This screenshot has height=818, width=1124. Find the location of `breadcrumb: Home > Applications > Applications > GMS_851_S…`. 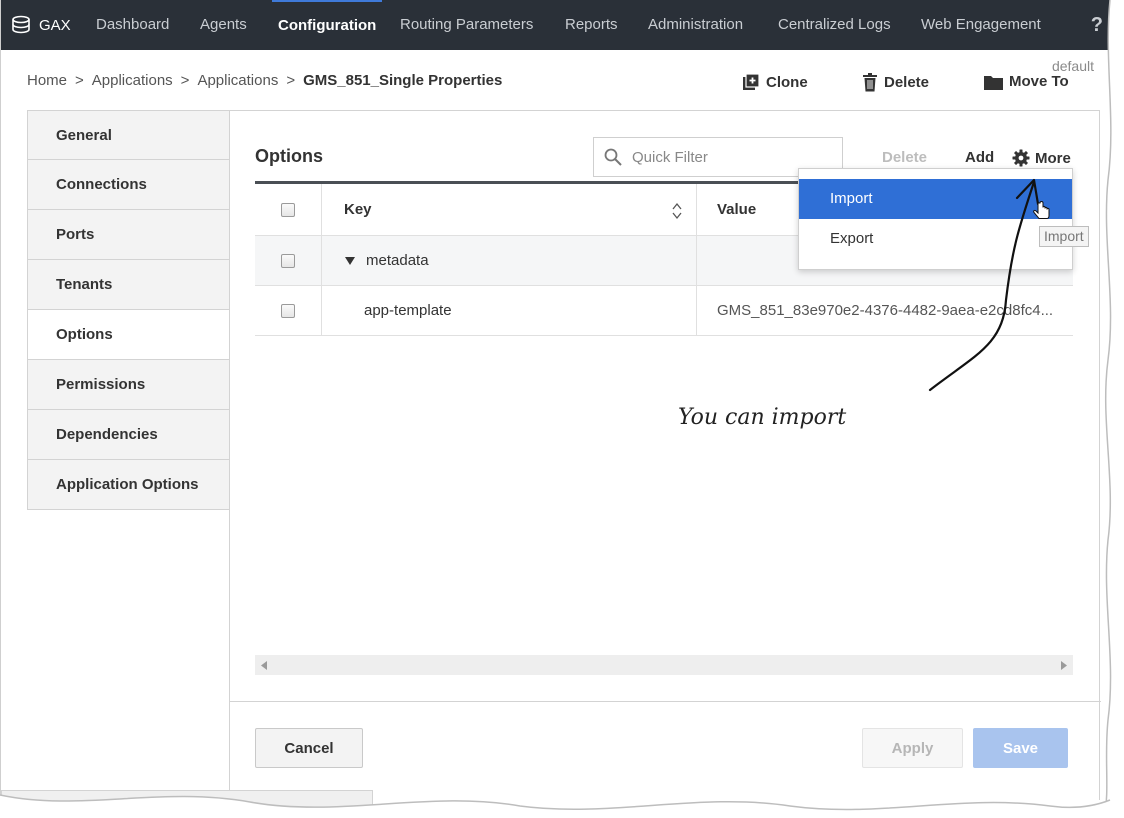

breadcrumb: Home > Applications > Applications > GMS_851_S… is located at coordinates (264, 80).